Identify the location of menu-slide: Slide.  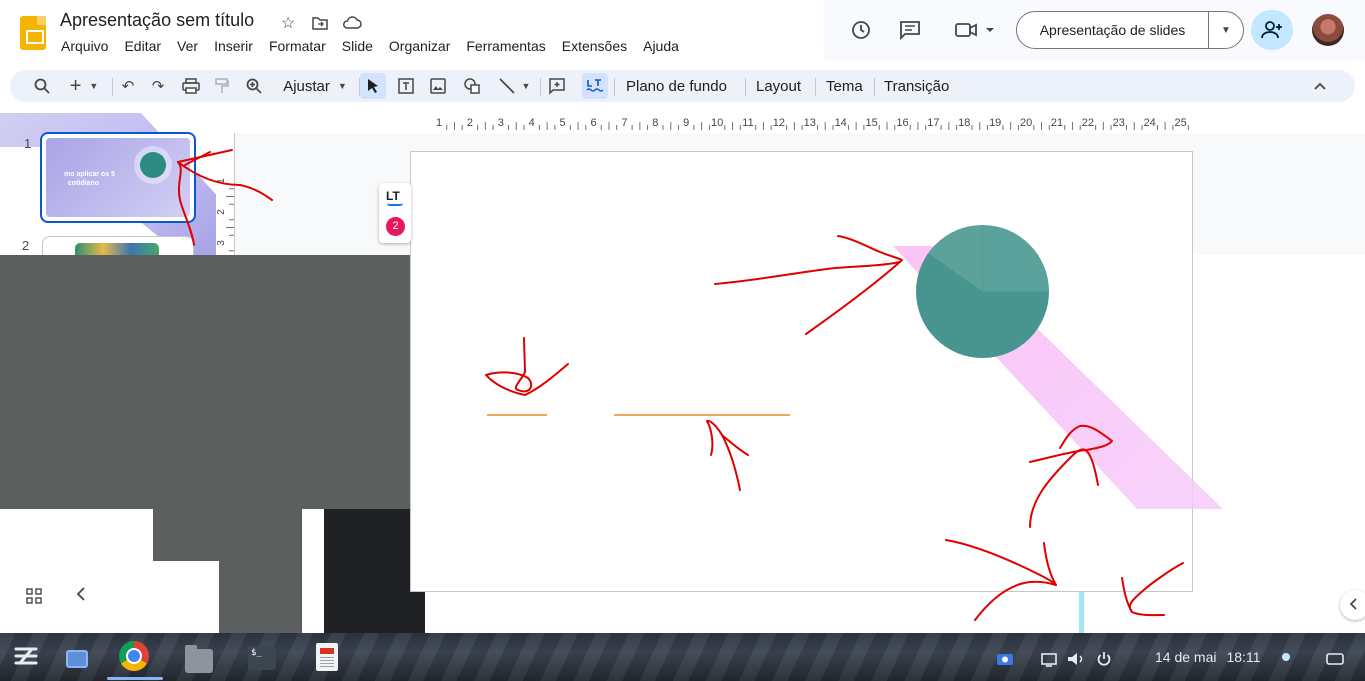
(357, 46).